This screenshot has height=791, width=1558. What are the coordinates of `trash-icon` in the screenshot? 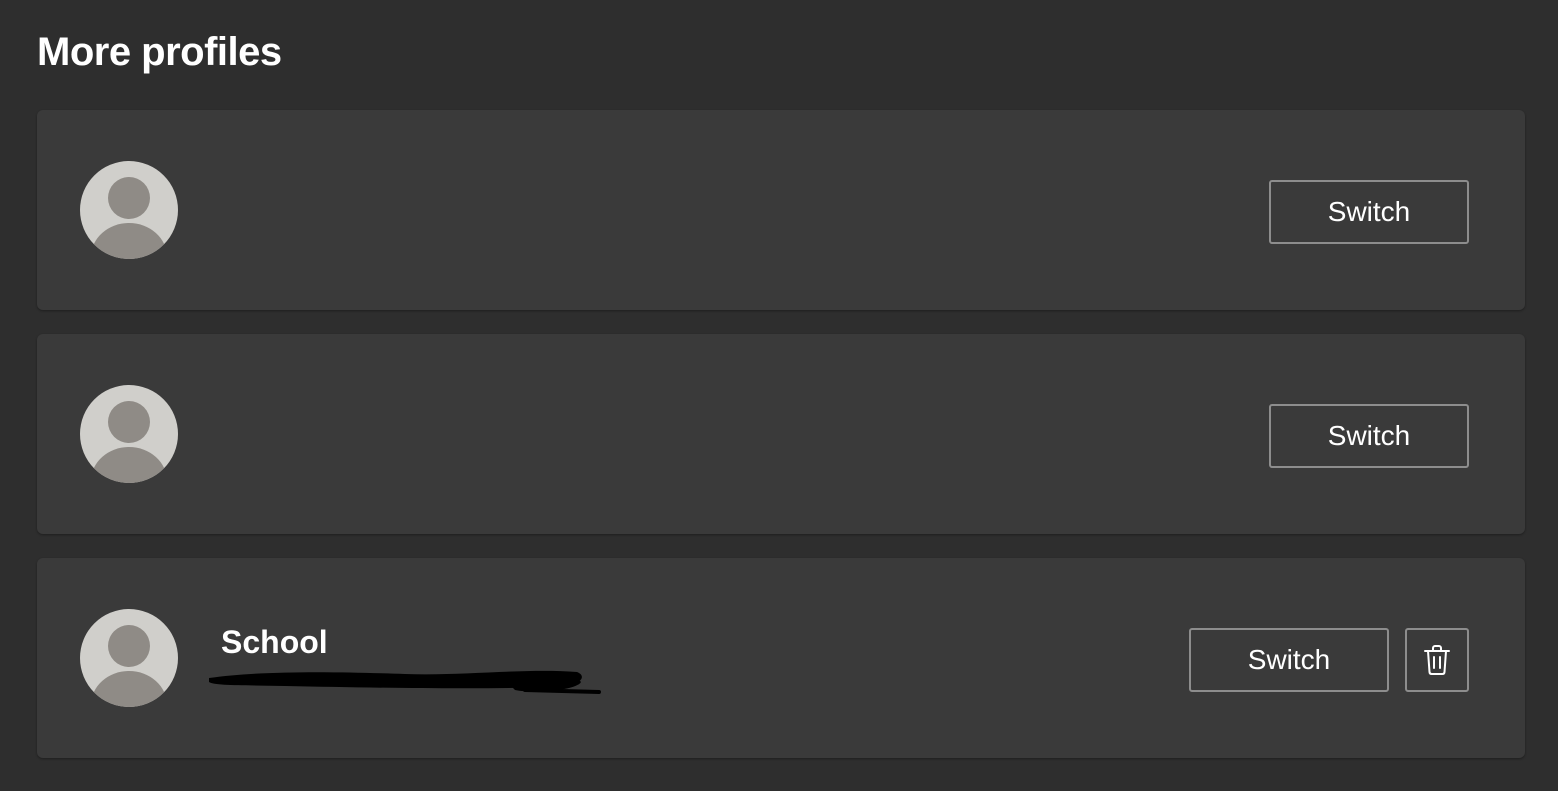 It's located at (1437, 660).